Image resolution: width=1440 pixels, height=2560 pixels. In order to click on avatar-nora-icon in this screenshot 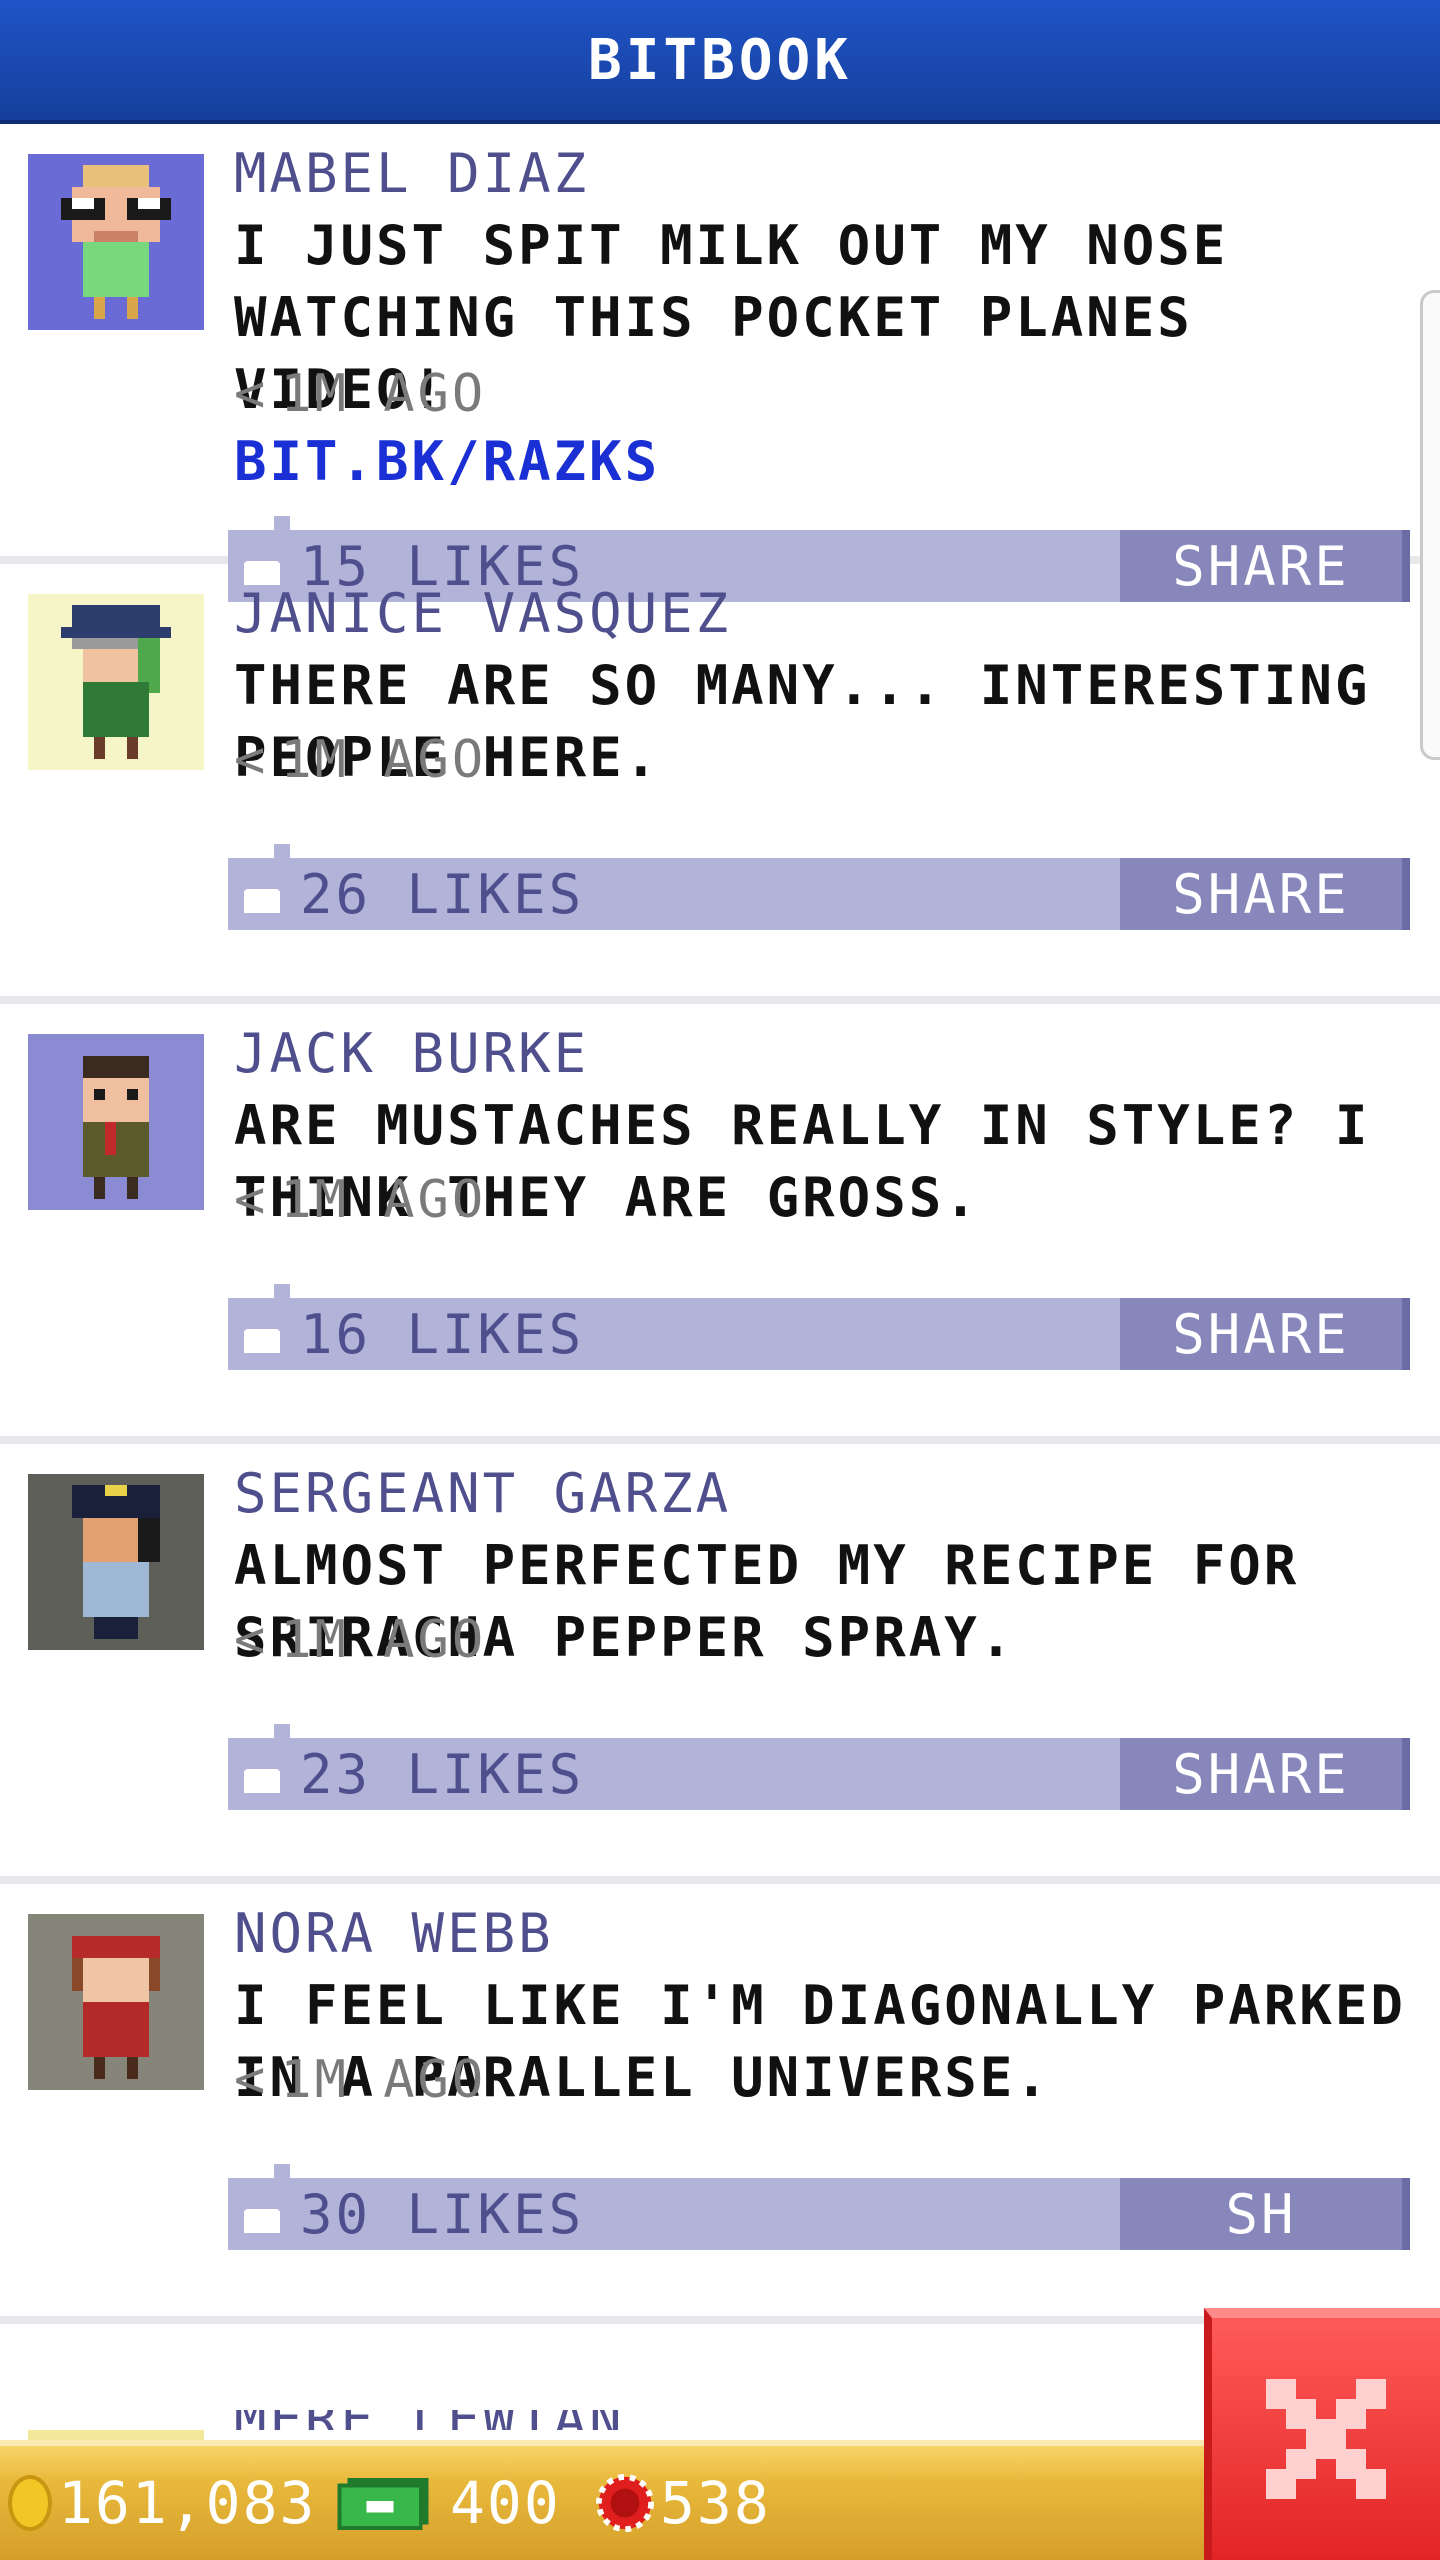, I will do `click(116, 2007)`.